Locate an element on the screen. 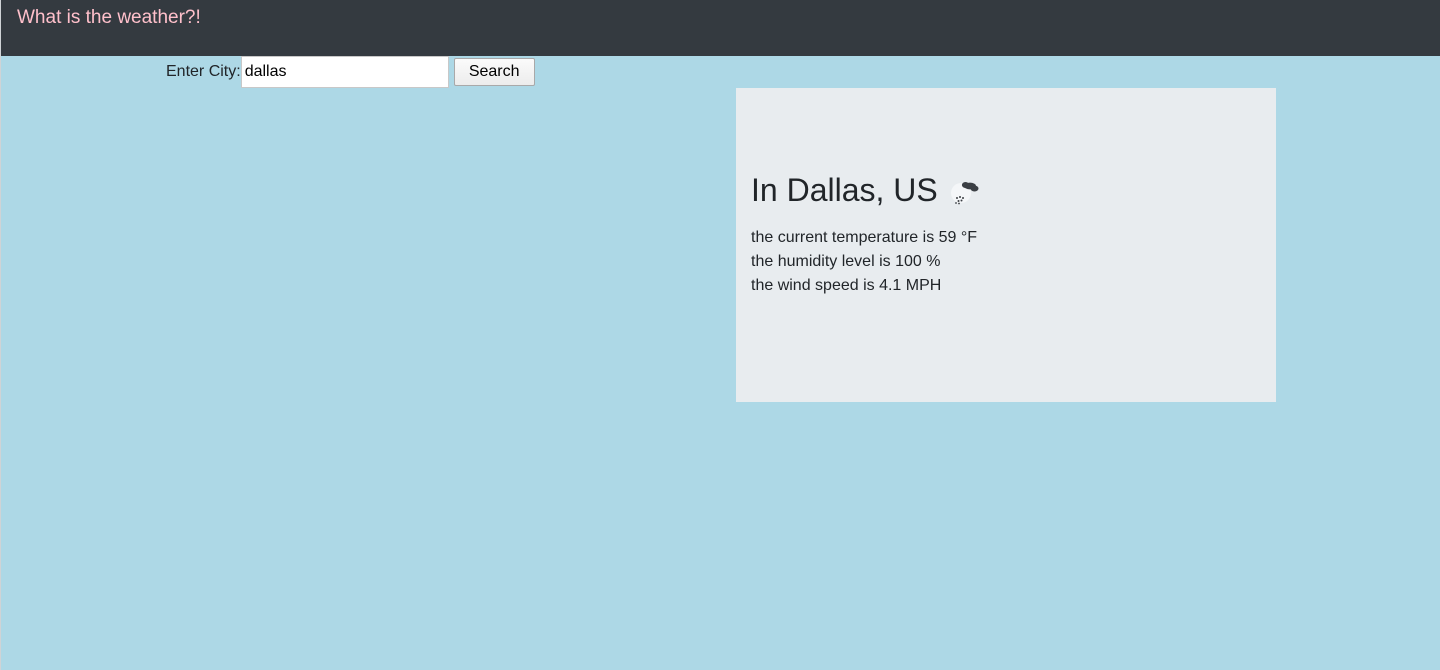 The image size is (1440, 670). wind-speed-text: the wind speed is 4.1 MPH is located at coordinates (846, 285).